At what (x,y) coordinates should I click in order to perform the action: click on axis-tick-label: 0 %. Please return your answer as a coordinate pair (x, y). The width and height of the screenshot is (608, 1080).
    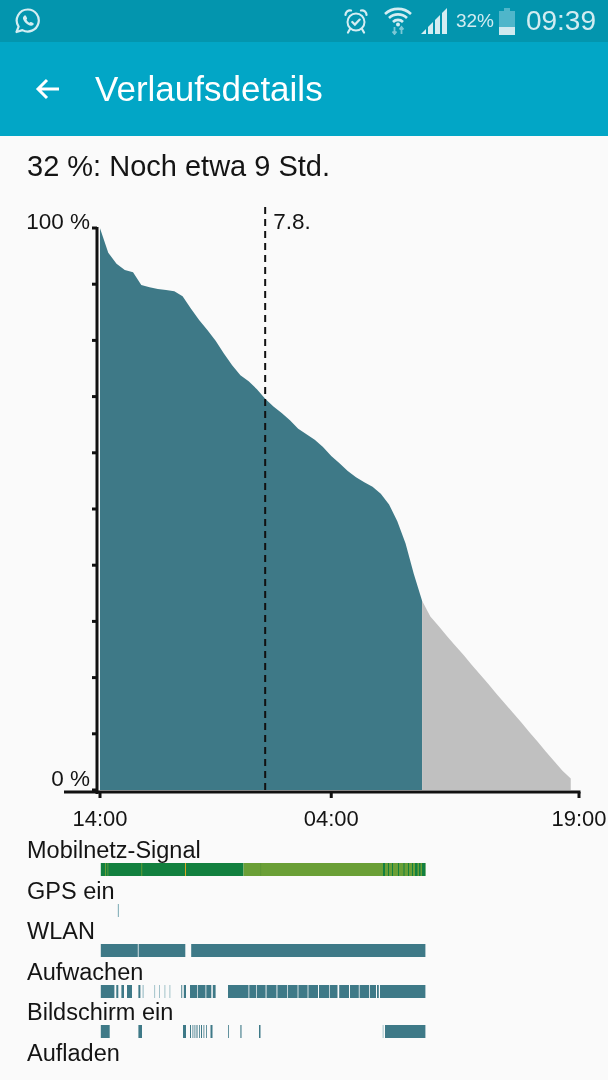
    Looking at the image, I should click on (70, 779).